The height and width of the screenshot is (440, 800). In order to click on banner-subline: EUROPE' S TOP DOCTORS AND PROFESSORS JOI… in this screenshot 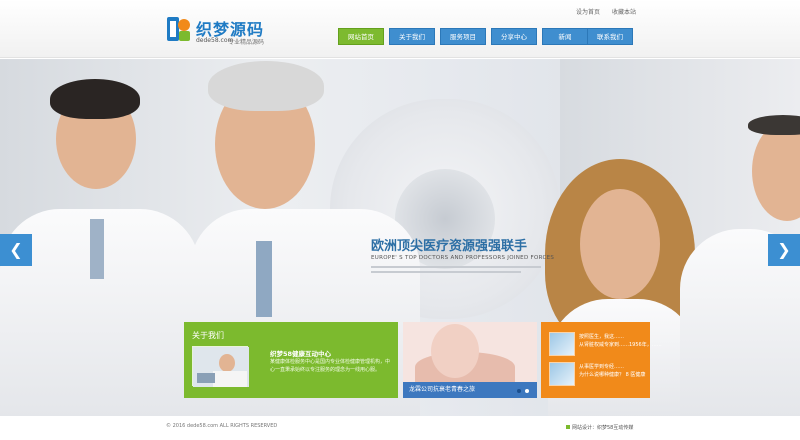, I will do `click(463, 258)`.